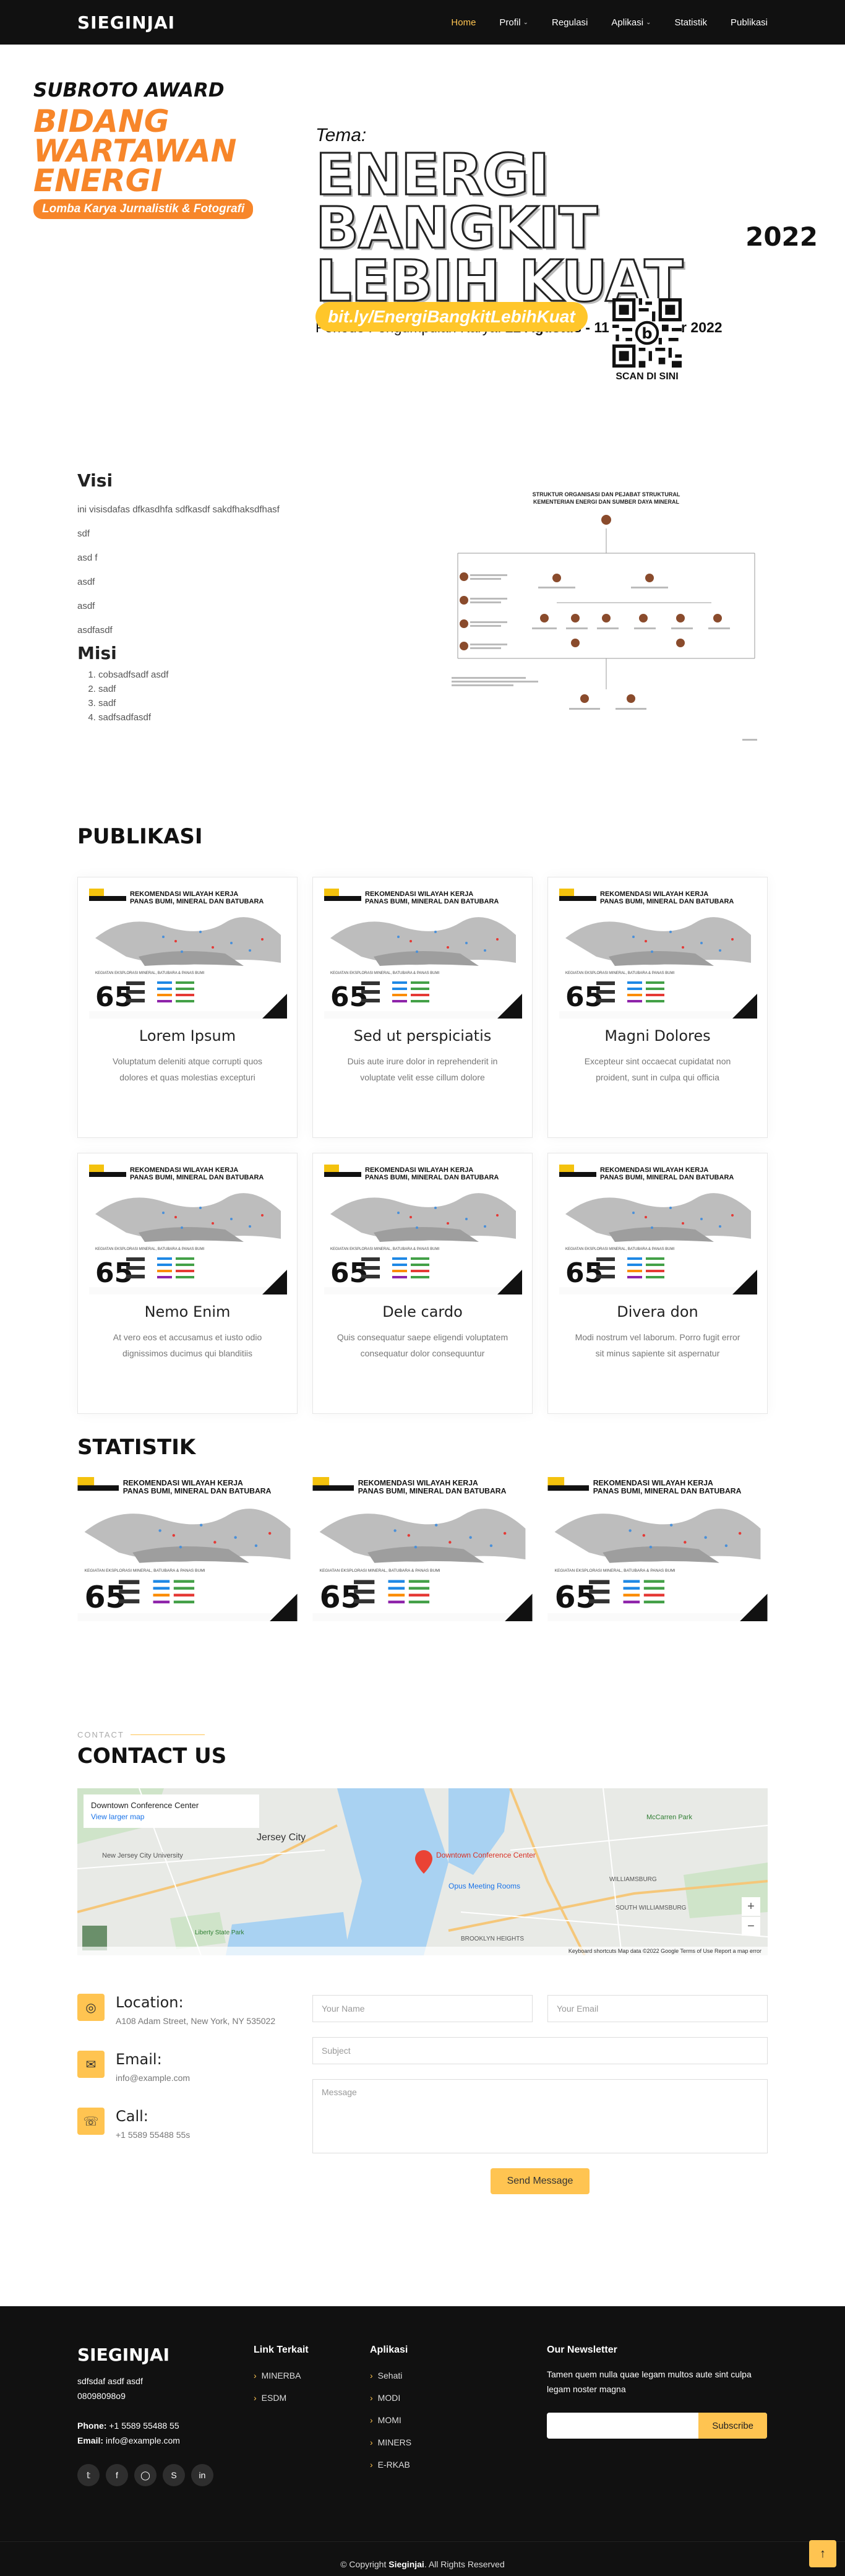 This screenshot has height=2576, width=845. What do you see at coordinates (187, 1311) in the screenshot?
I see `publication-title: Nemo Enim` at bounding box center [187, 1311].